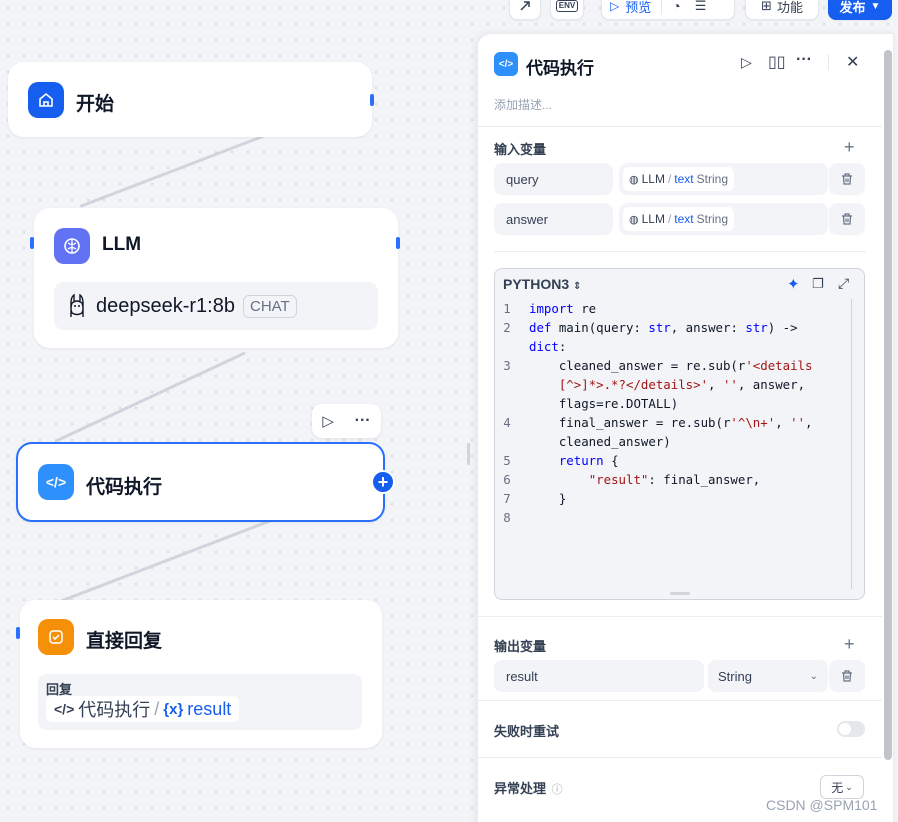  Describe the element at coordinates (588, 460) in the screenshot. I see `line-content: return {` at that location.